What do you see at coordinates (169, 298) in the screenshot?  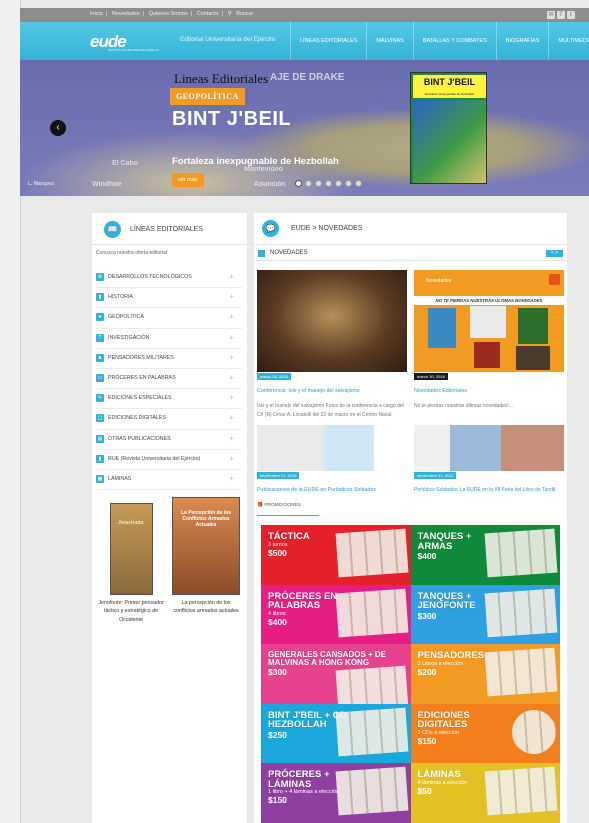 I see `menu-item-historia: ▮ HISTORIA +` at bounding box center [169, 298].